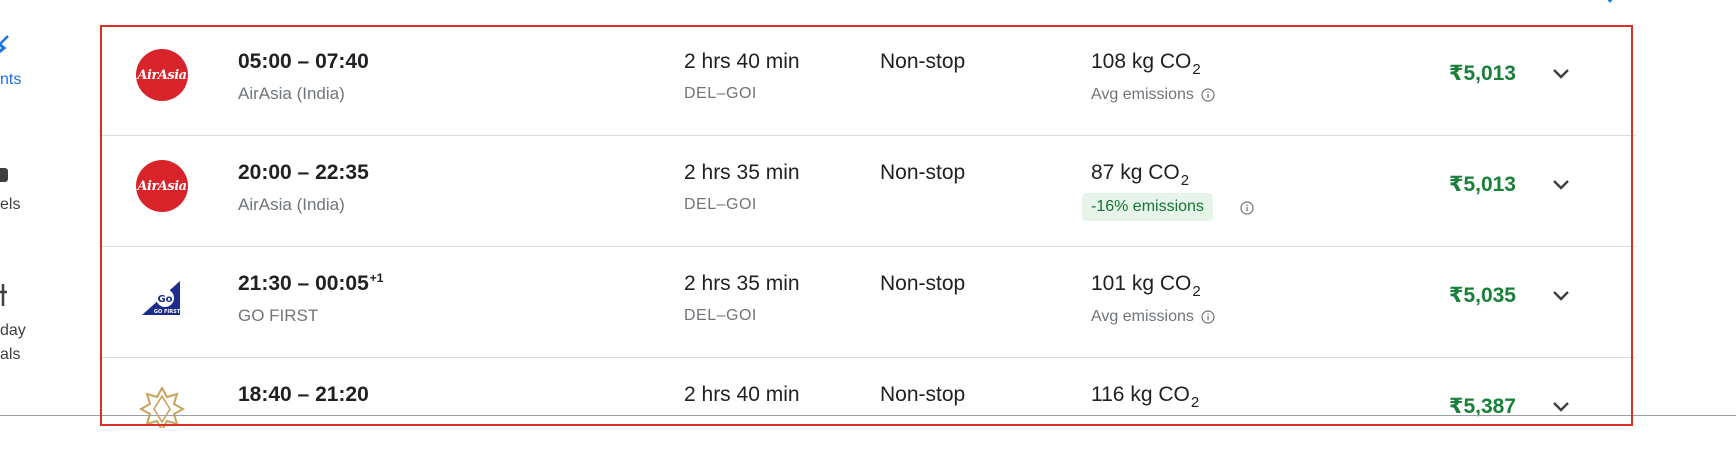  I want to click on flight-times: 20:00 – 22:35, so click(303, 173).